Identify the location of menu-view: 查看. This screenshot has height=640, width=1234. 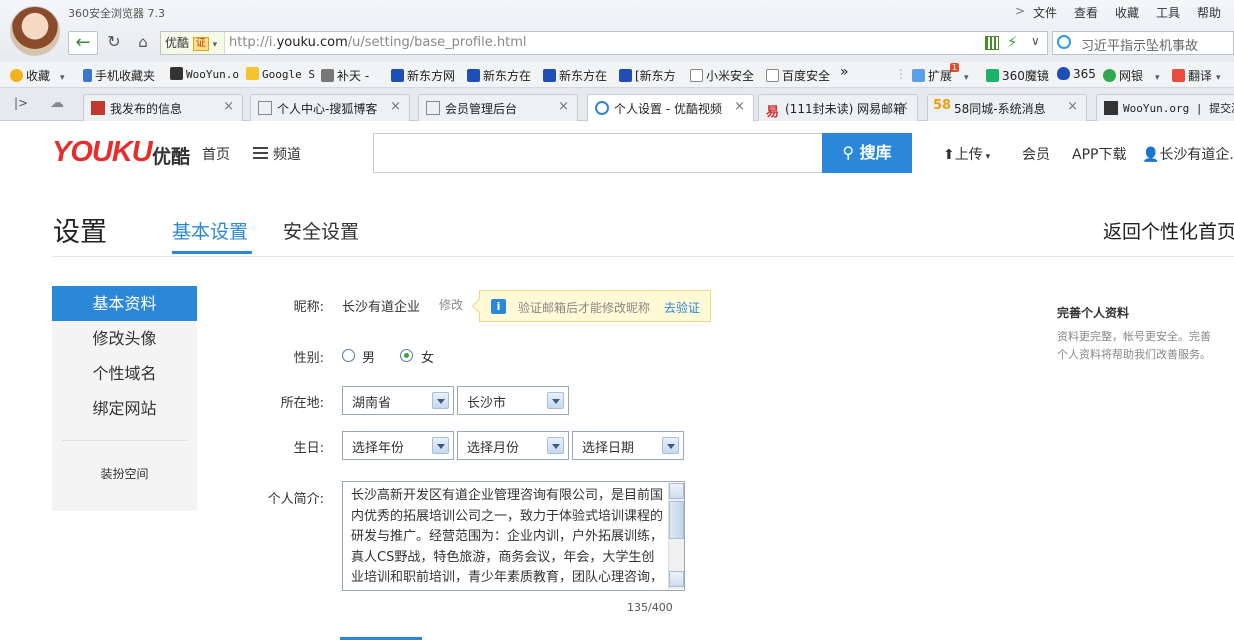
(1086, 12).